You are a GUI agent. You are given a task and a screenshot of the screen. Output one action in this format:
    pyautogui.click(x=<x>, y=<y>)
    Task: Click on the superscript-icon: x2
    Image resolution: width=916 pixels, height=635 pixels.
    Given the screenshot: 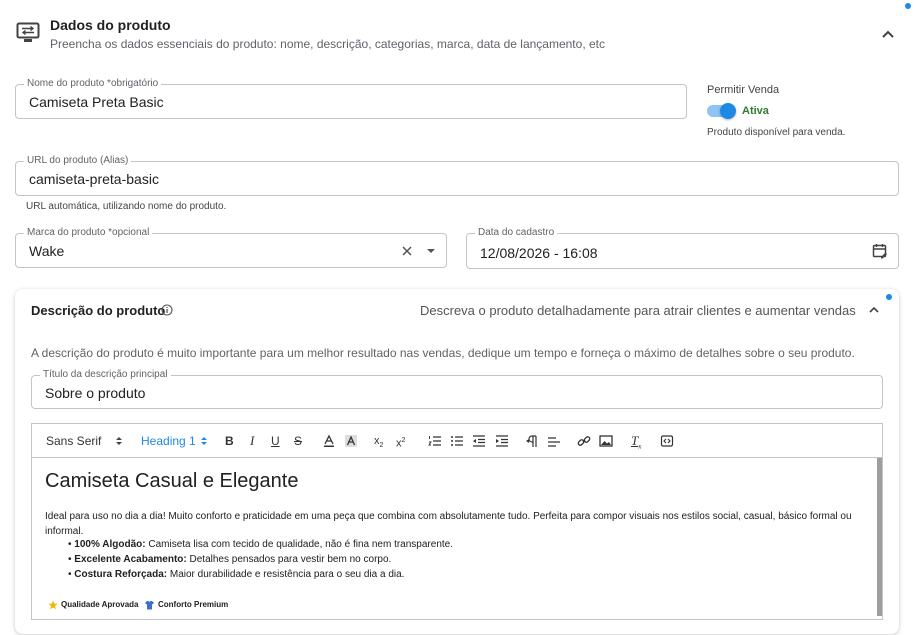 What is the action you would take?
    pyautogui.click(x=400, y=442)
    